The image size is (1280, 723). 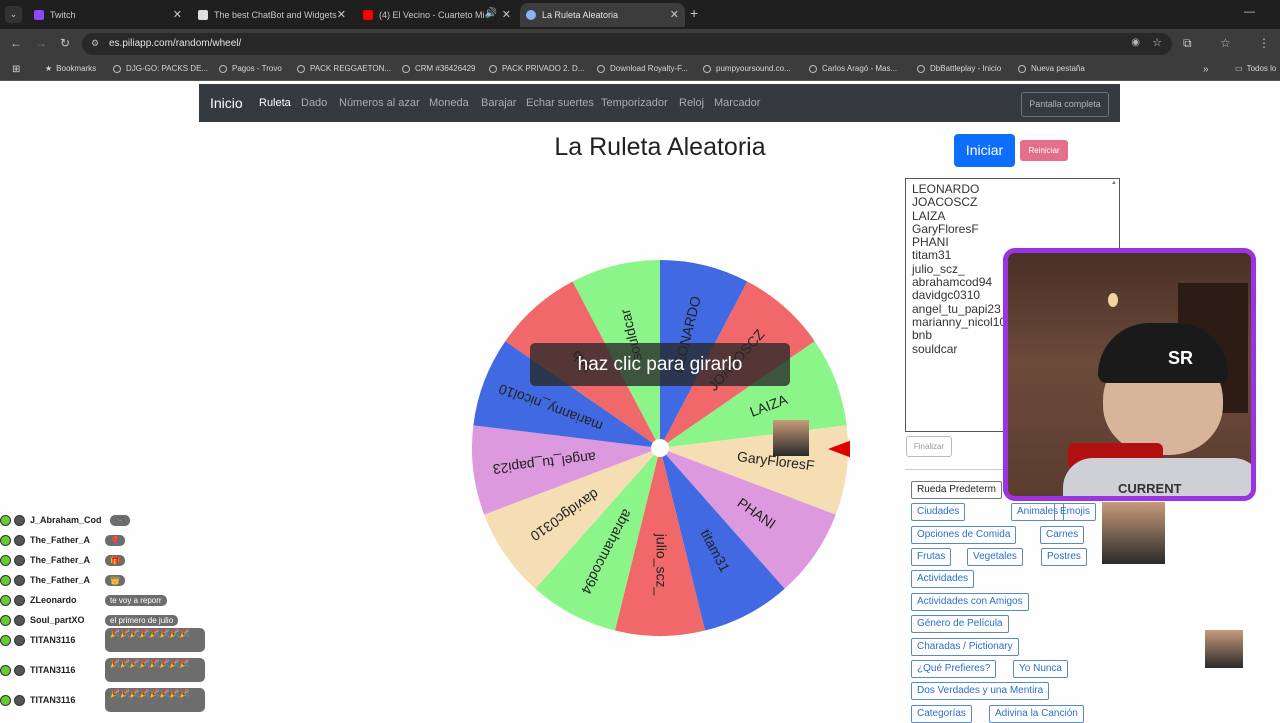 I want to click on preset-genero-pelicula: Género de Película, so click(x=960, y=624).